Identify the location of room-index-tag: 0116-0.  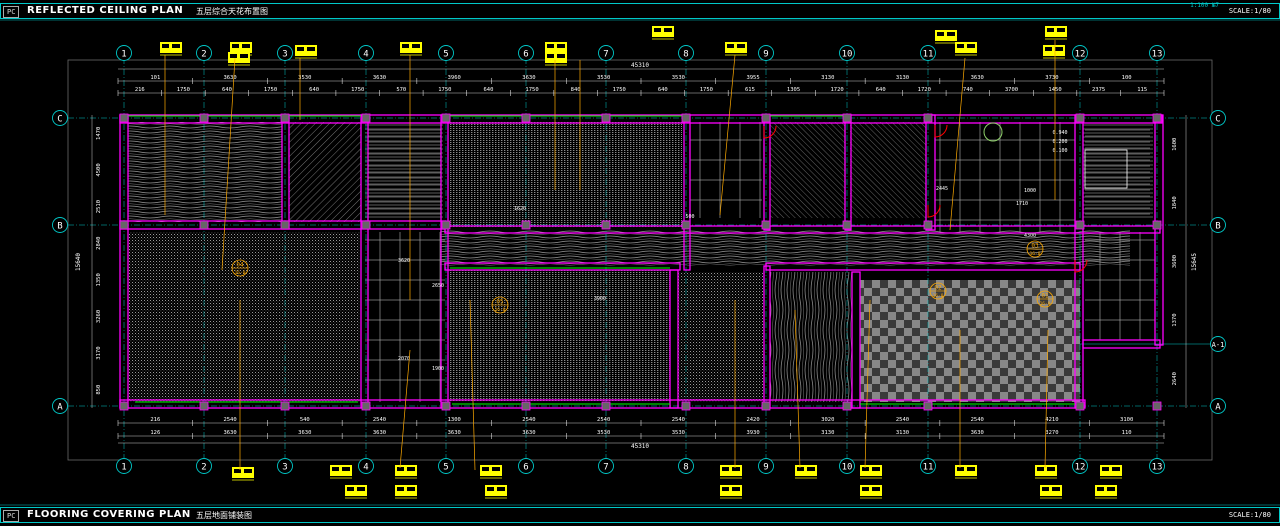
(1045, 299).